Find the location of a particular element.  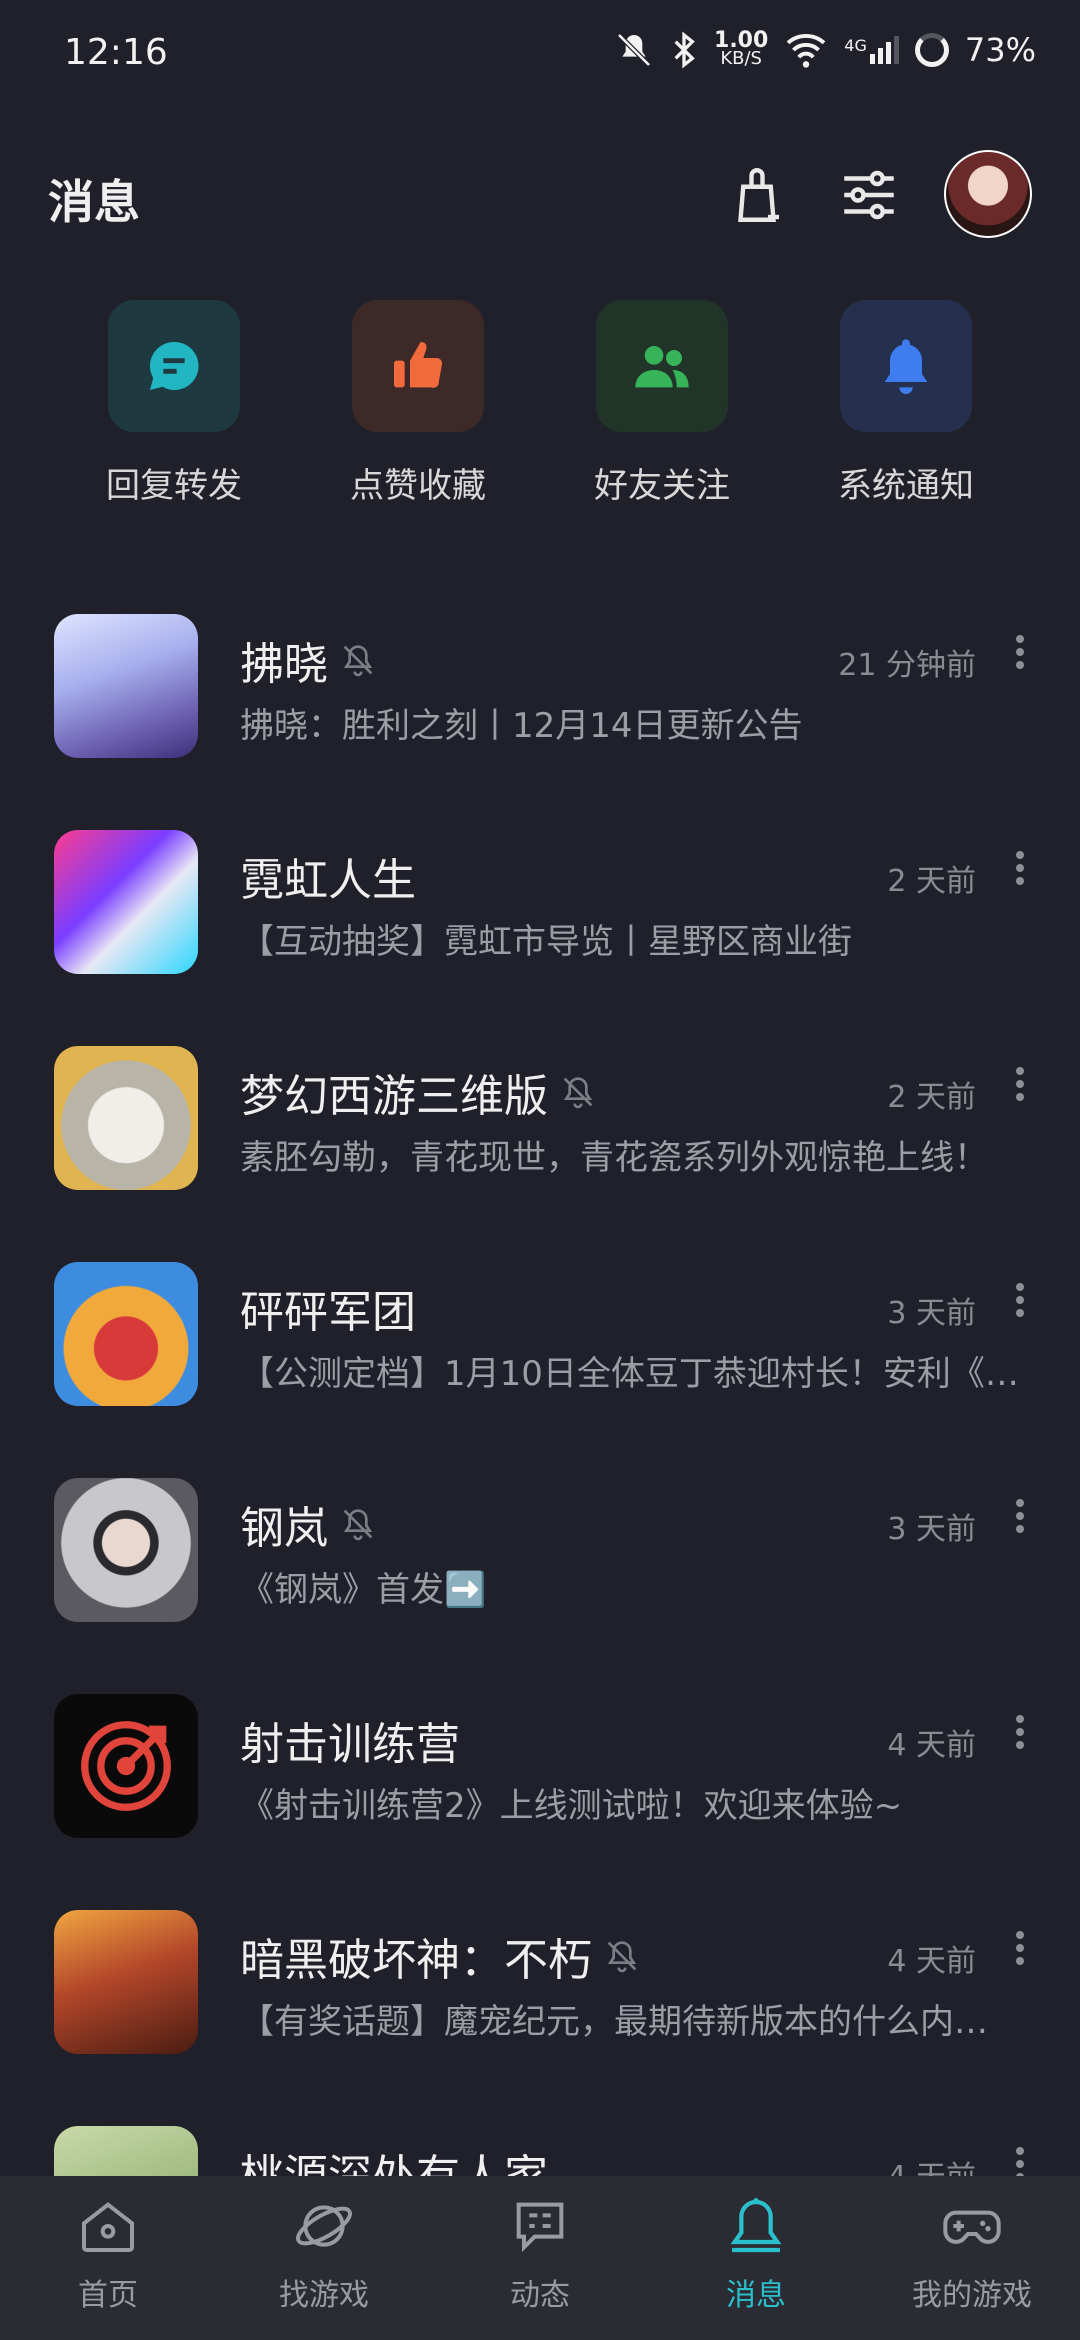

gamepad-icon is located at coordinates (972, 2227).